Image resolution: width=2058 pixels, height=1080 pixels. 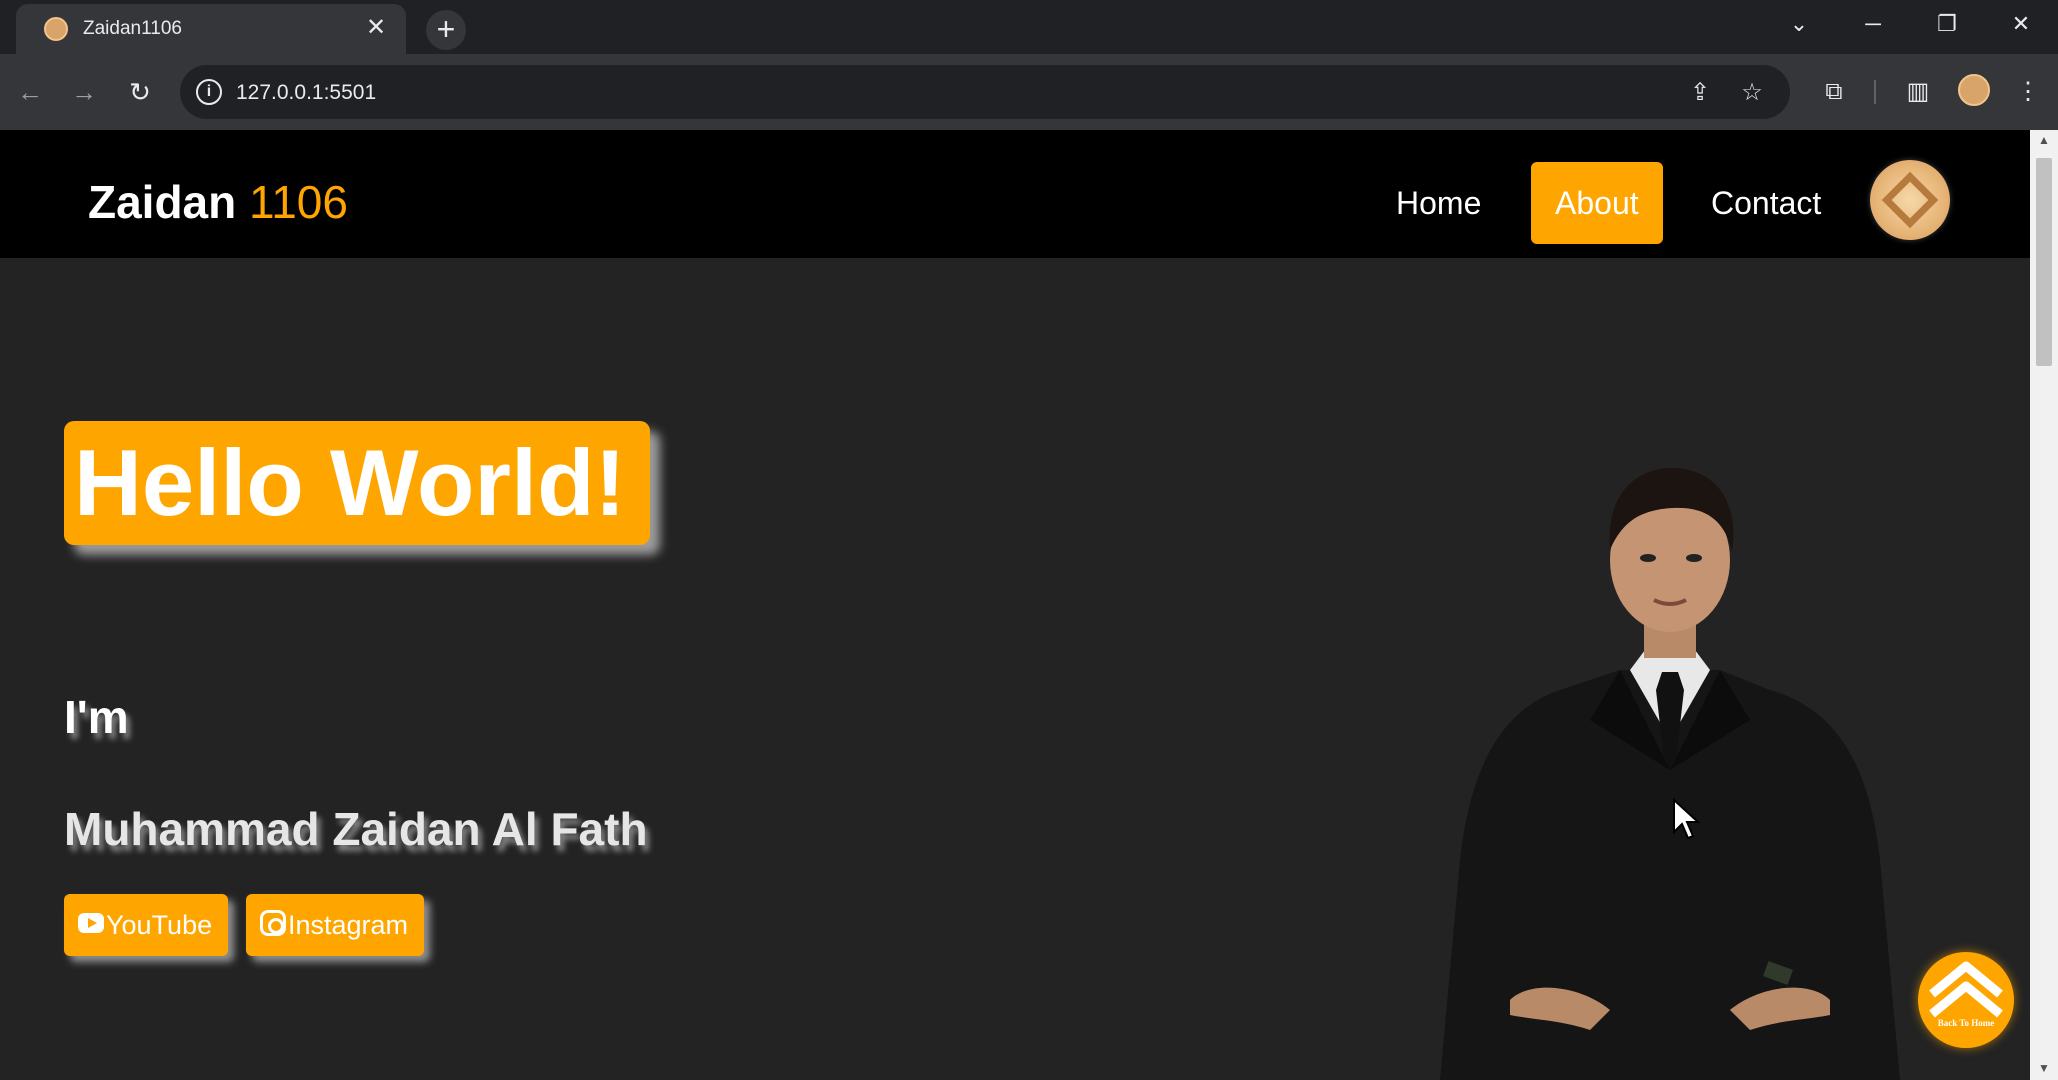 I want to click on browser-toolbar: ← → ↻ i 127.0.0.1:5501 ⇪ ☆ ⧉ ▥ ⋮, so click(x=1029, y=92).